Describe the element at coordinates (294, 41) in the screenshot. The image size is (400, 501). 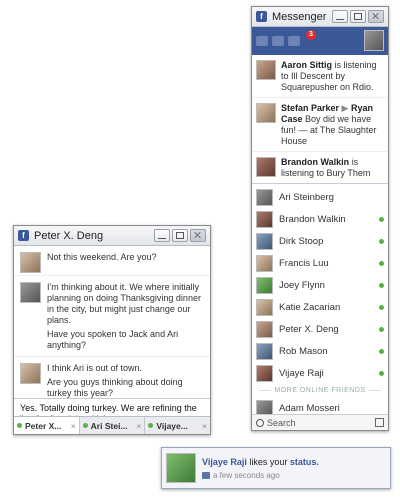
I see `notifications-icon` at that location.